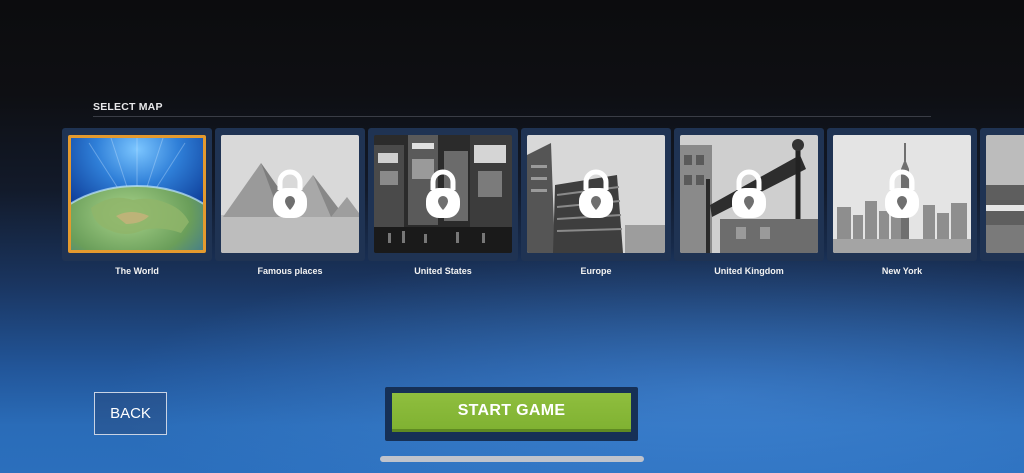  I want to click on map-label-famous-places: Famous places, so click(290, 271).